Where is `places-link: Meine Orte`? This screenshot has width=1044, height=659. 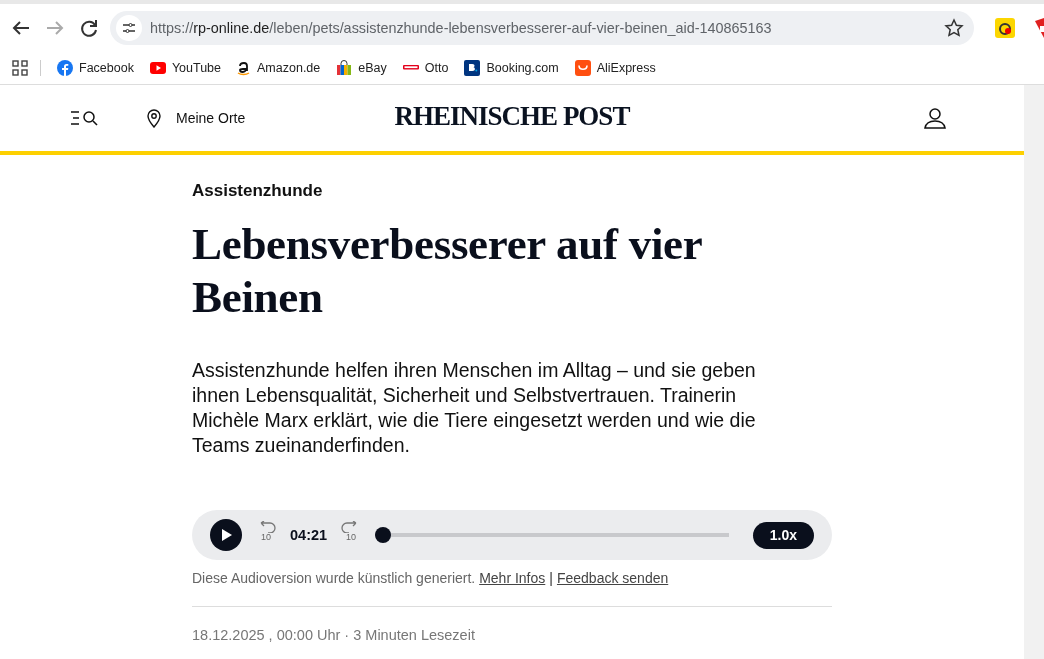
places-link: Meine Orte is located at coordinates (196, 118).